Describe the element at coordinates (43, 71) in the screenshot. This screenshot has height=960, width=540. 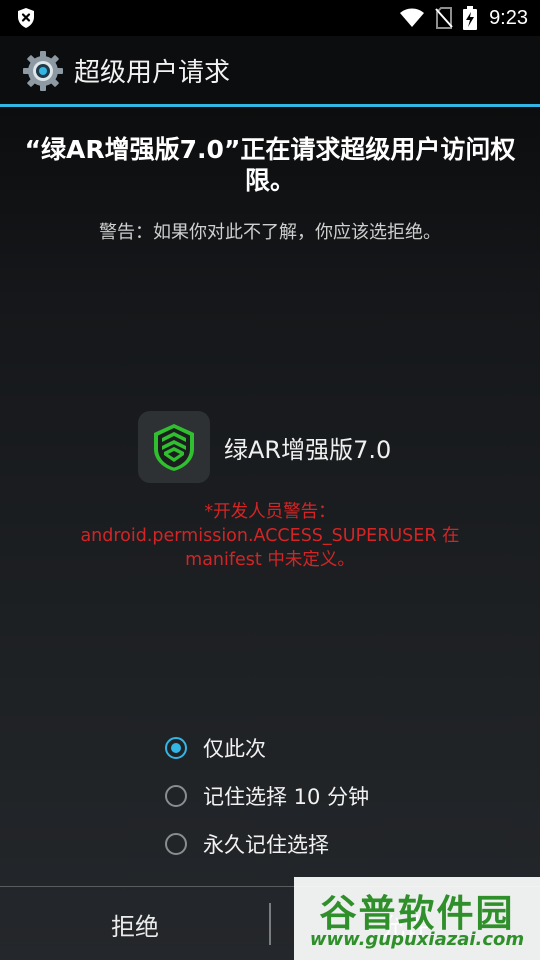
I see `gear-icon` at that location.